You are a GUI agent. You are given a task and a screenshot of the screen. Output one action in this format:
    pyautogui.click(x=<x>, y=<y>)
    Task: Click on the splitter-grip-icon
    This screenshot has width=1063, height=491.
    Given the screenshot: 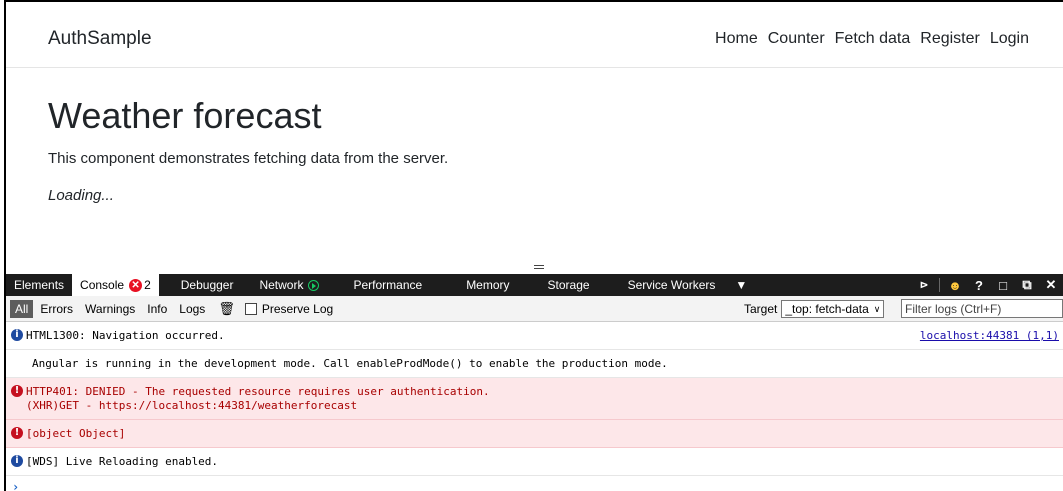 What is the action you would take?
    pyautogui.click(x=539, y=267)
    